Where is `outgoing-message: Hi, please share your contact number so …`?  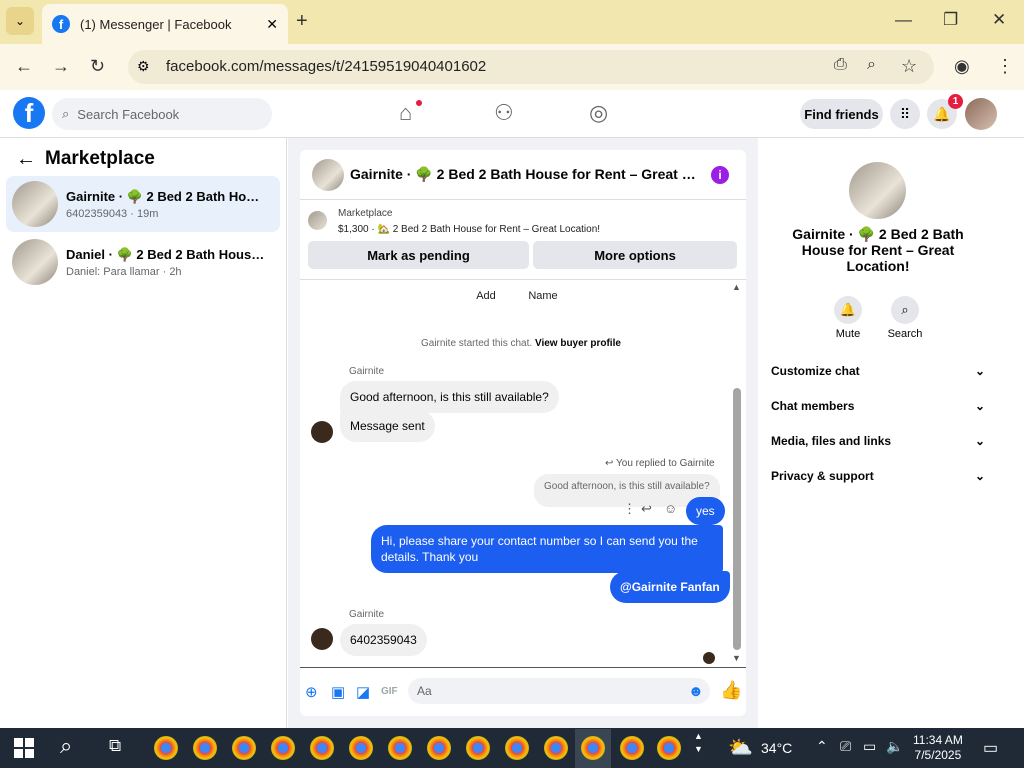 outgoing-message: Hi, please share your contact number so … is located at coordinates (547, 549).